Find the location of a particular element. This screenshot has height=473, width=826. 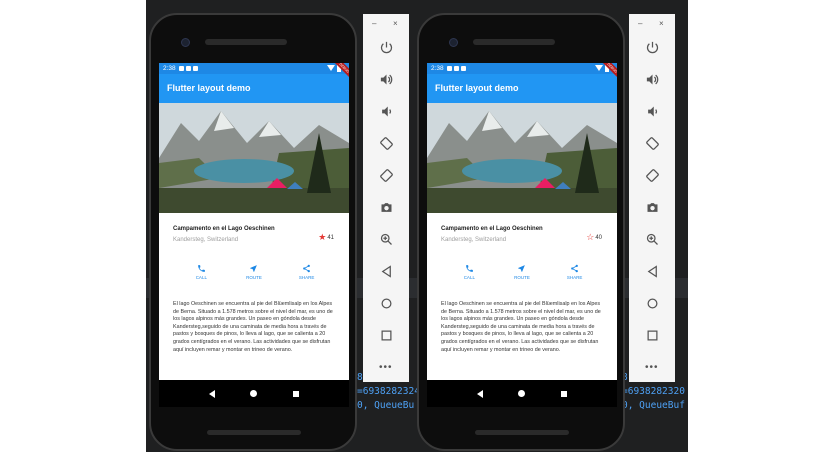

star-outline-icon: ☆ is located at coordinates (590, 237).